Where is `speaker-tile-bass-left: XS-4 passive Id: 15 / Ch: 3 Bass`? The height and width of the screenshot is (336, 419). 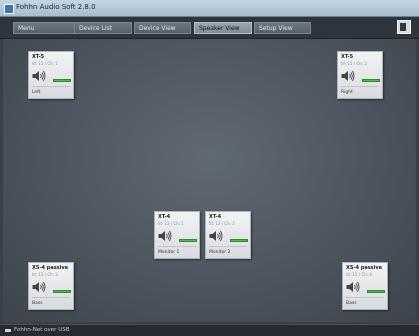
speaker-tile-bass-left: XS-4 passive Id: 15 / Ch: 3 Bass is located at coordinates (51, 286).